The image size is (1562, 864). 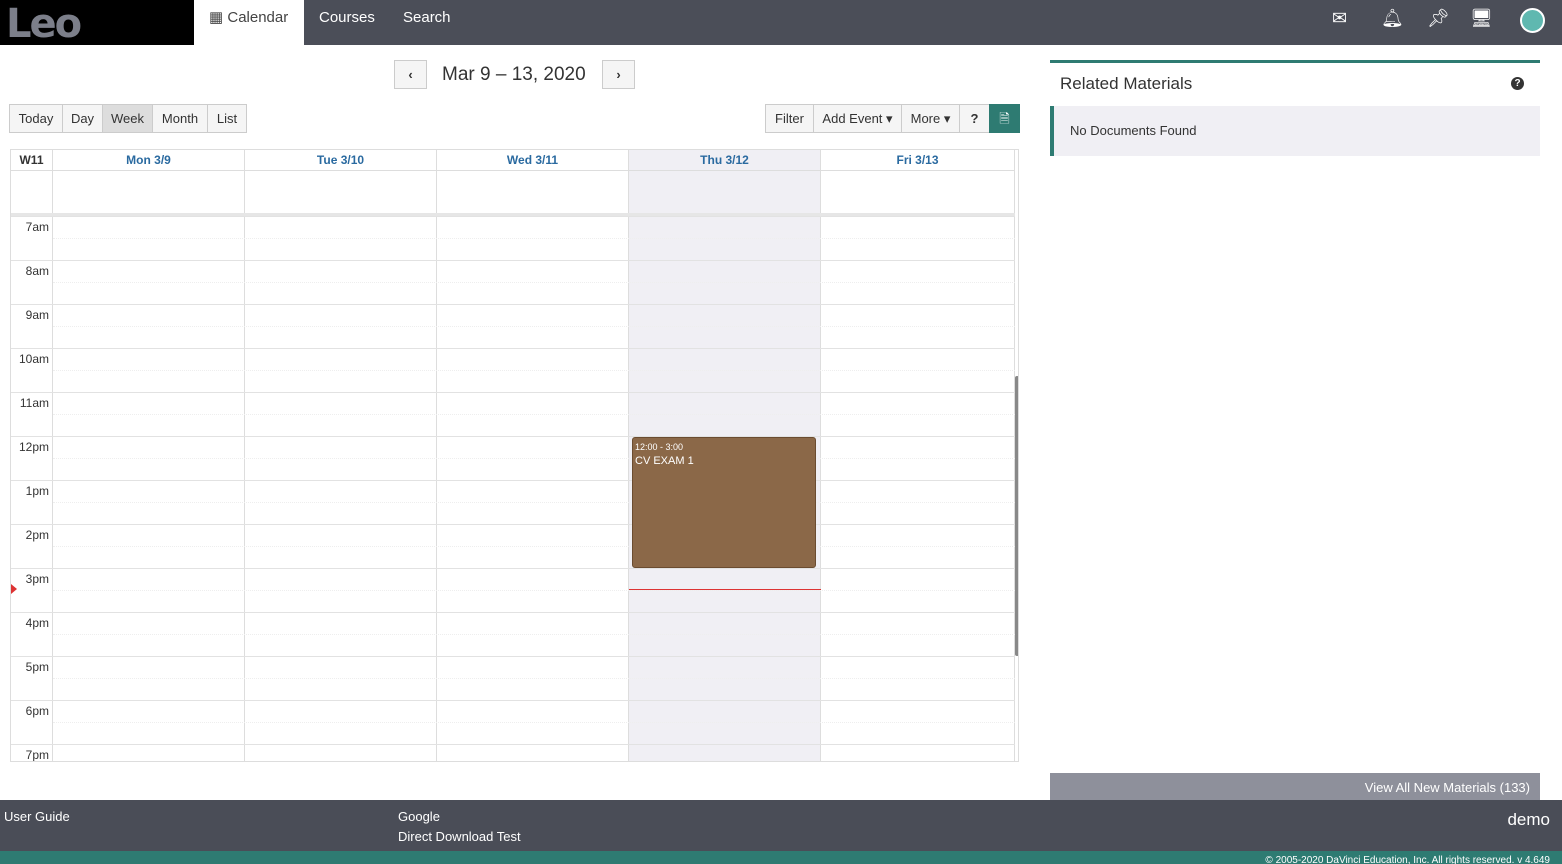 I want to click on mail-icon: ✉, so click(x=1339, y=18).